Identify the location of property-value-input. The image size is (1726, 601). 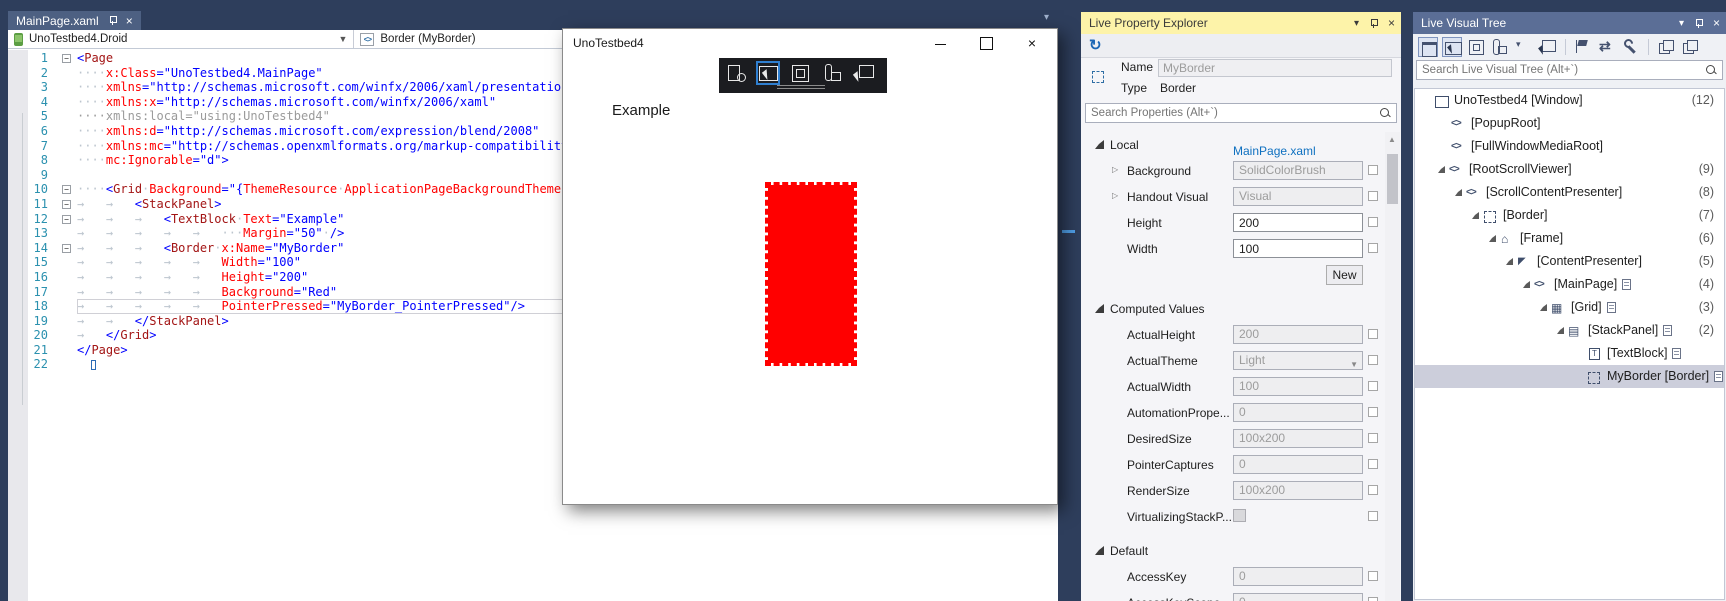
(1298, 248).